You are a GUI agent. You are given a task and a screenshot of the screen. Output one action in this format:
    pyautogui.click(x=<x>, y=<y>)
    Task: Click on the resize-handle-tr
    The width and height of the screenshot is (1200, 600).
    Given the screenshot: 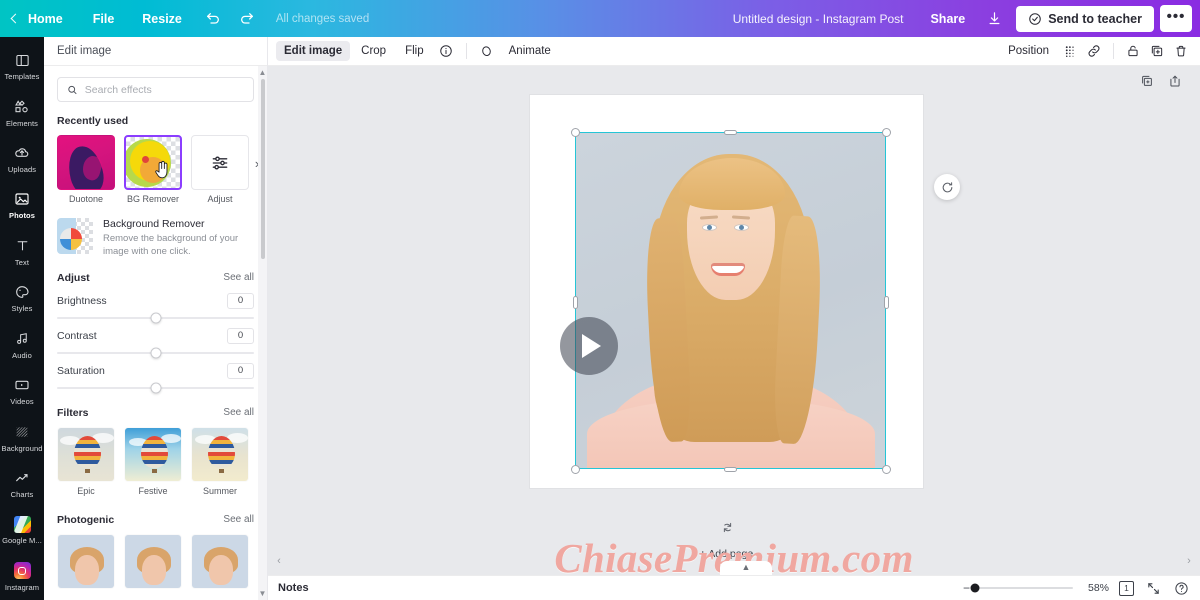 What is the action you would take?
    pyautogui.click(x=886, y=132)
    